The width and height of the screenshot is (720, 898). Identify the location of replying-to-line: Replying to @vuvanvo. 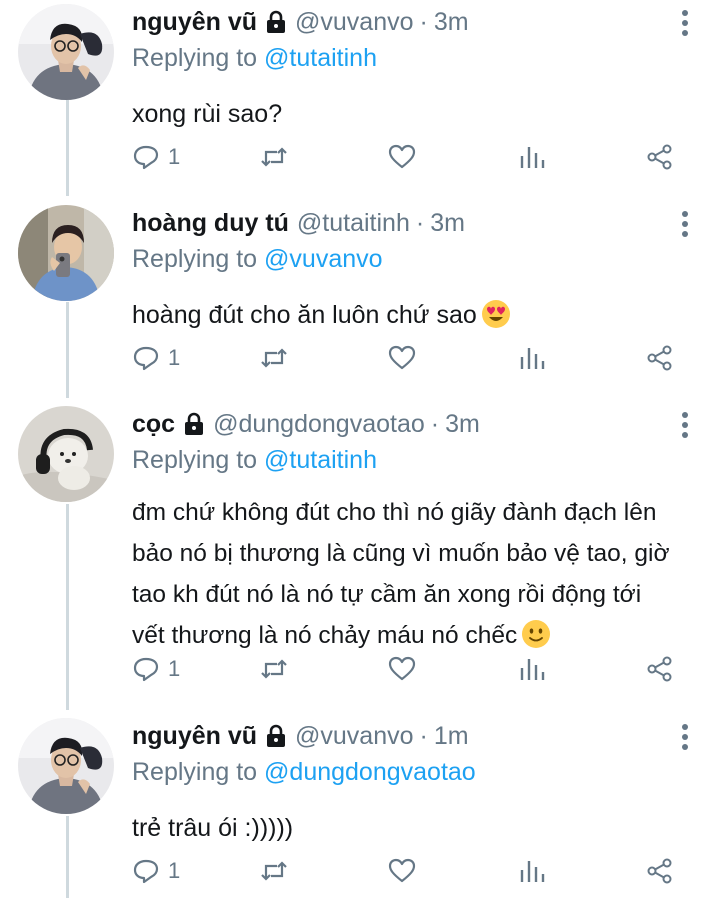
(416, 259).